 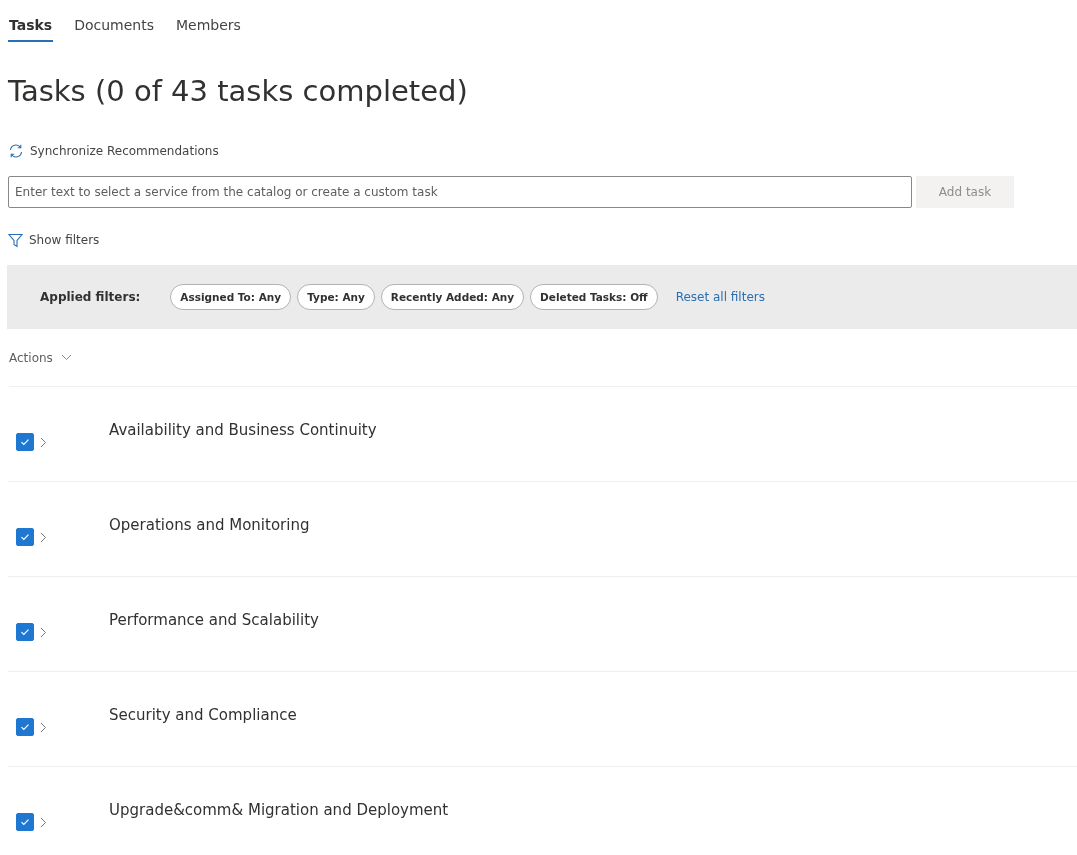 What do you see at coordinates (113, 151) in the screenshot?
I see `sync-link: Synchronize Recommendations` at bounding box center [113, 151].